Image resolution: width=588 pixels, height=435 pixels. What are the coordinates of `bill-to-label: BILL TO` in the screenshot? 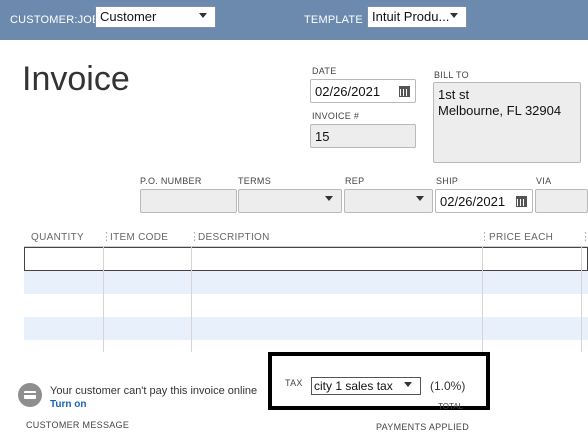 It's located at (451, 75).